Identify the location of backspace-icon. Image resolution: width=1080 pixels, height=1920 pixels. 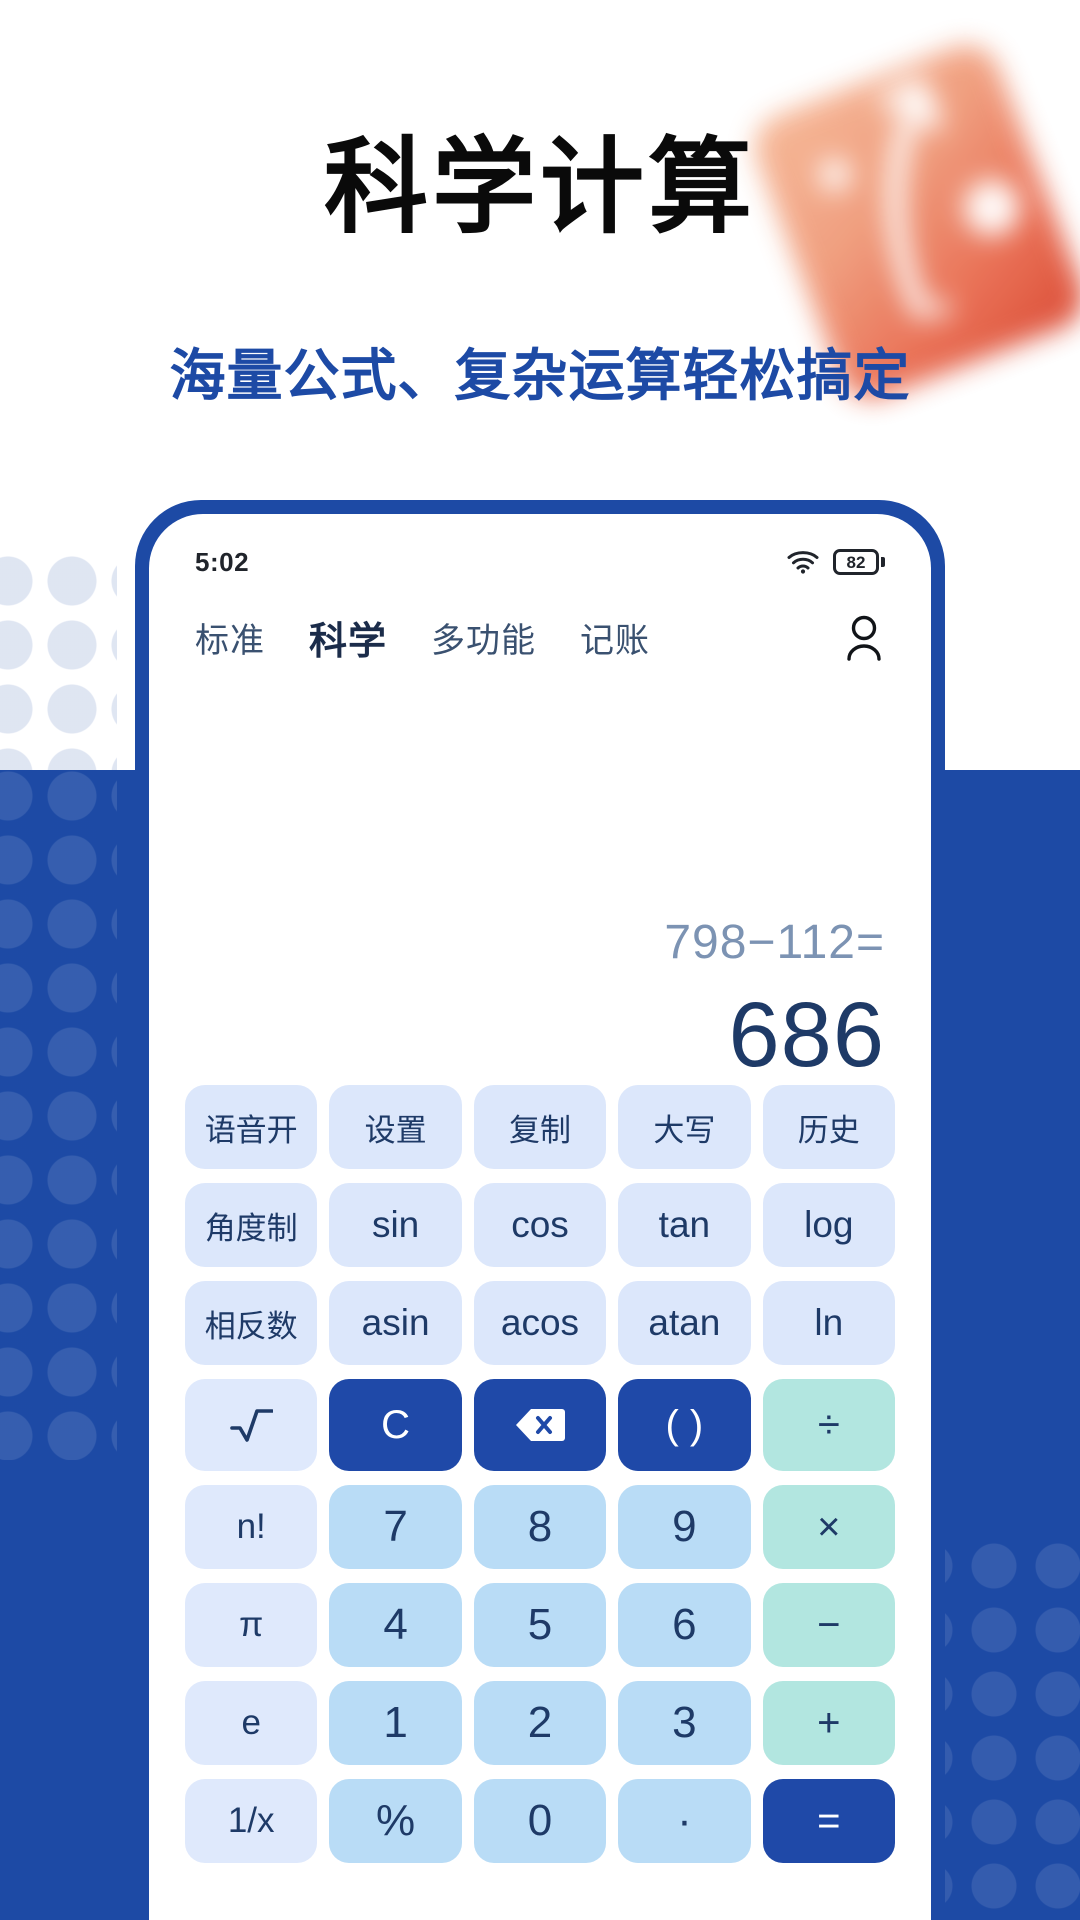
(540, 1425).